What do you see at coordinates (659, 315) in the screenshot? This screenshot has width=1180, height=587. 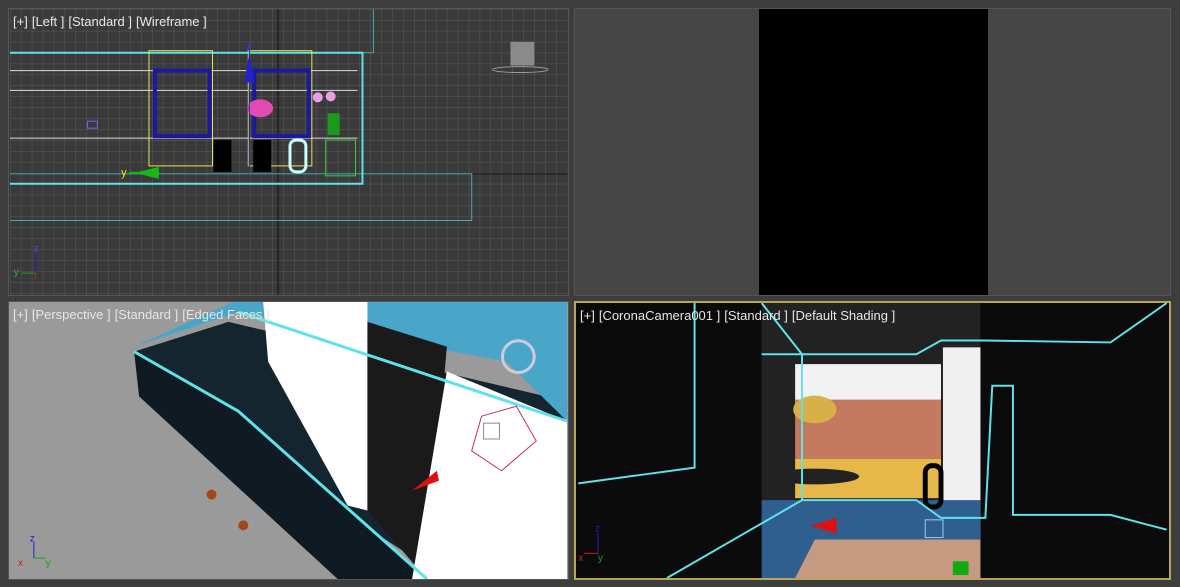 I see `viewport-view-menu: [CoronaCamera001 ]` at bounding box center [659, 315].